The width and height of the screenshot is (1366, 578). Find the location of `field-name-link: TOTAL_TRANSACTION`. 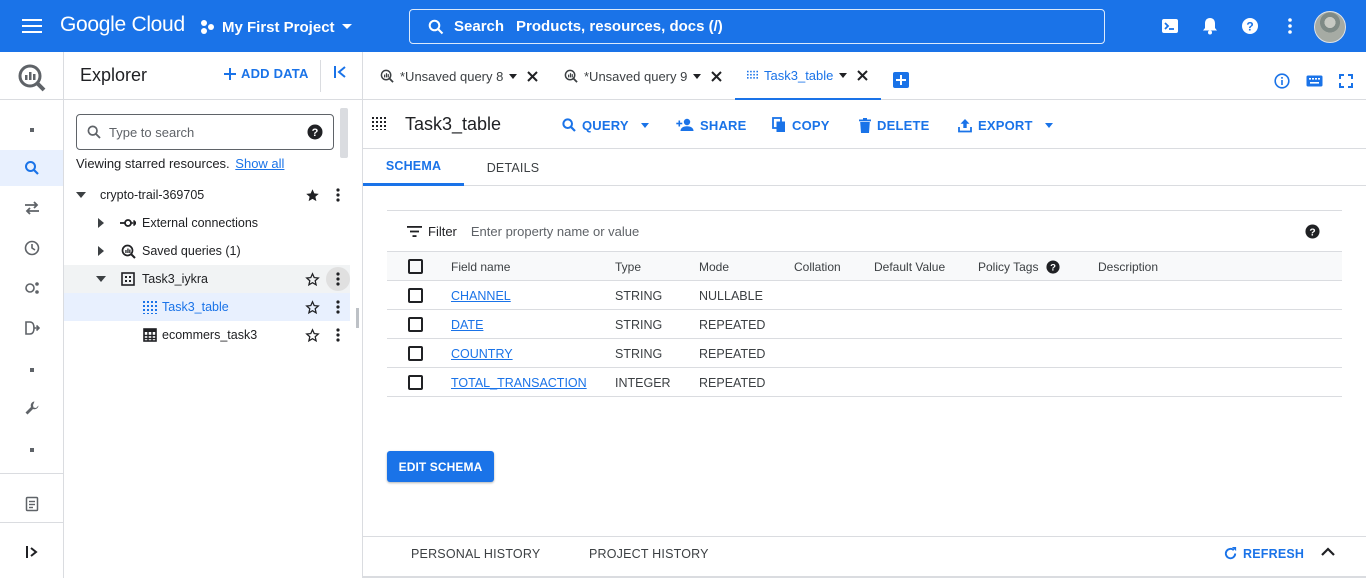

field-name-link: TOTAL_TRANSACTION is located at coordinates (519, 383).